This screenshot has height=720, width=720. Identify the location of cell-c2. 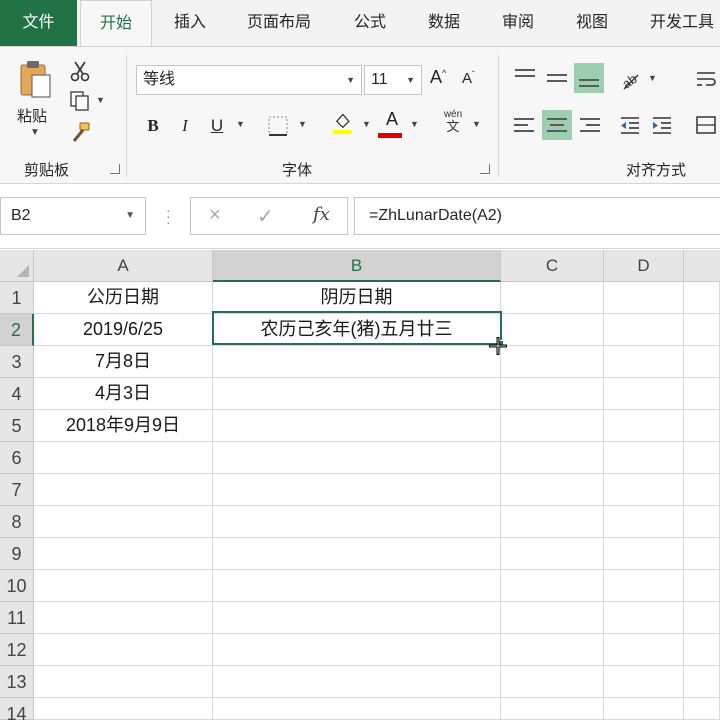
(552, 330).